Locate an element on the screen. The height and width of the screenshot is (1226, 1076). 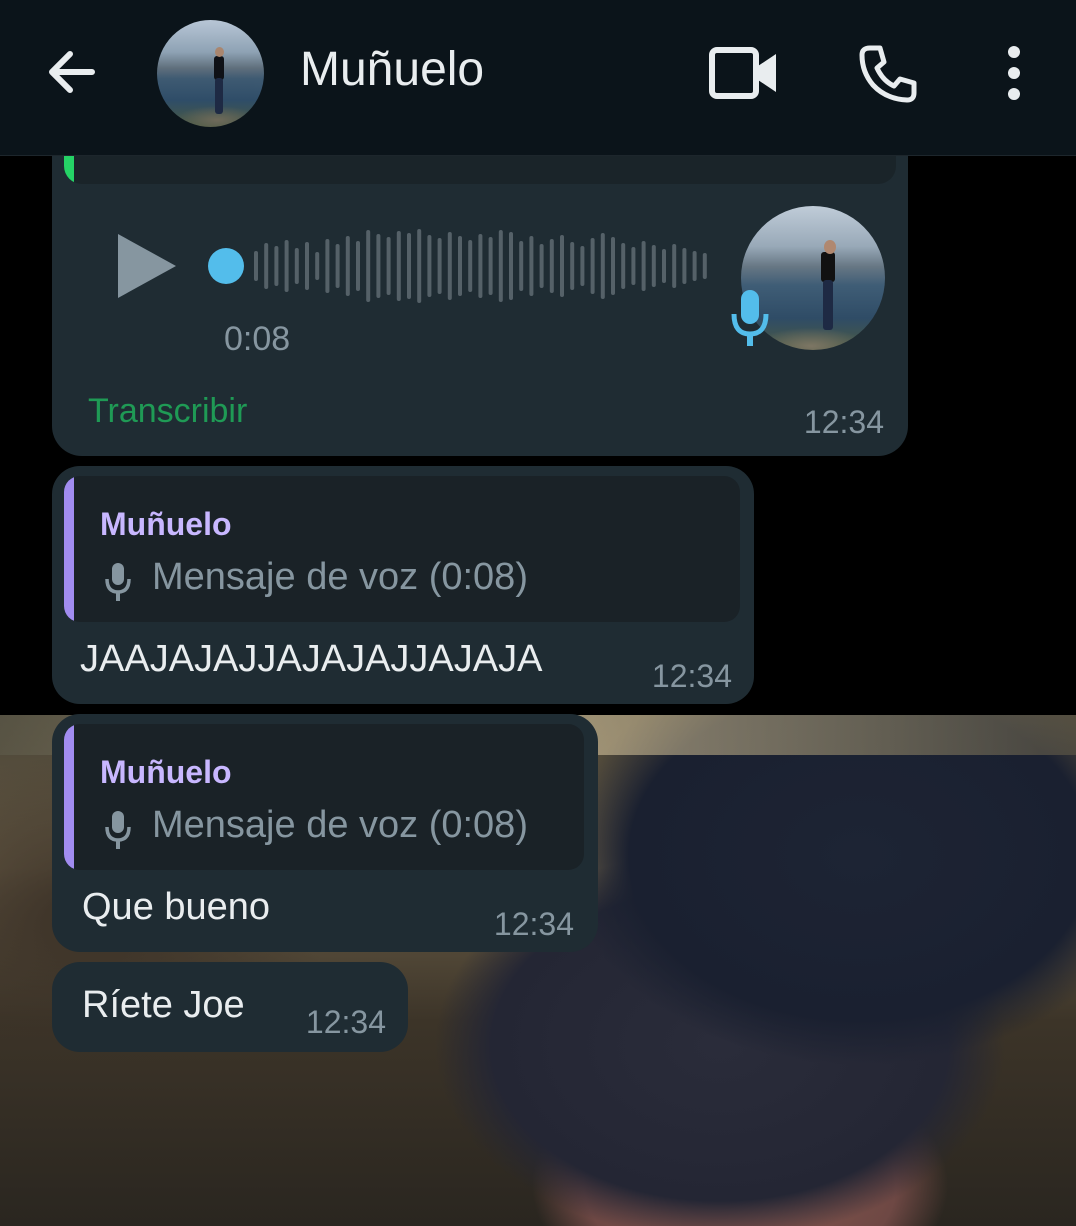
contact-name: Muñuelo is located at coordinates (392, 69).